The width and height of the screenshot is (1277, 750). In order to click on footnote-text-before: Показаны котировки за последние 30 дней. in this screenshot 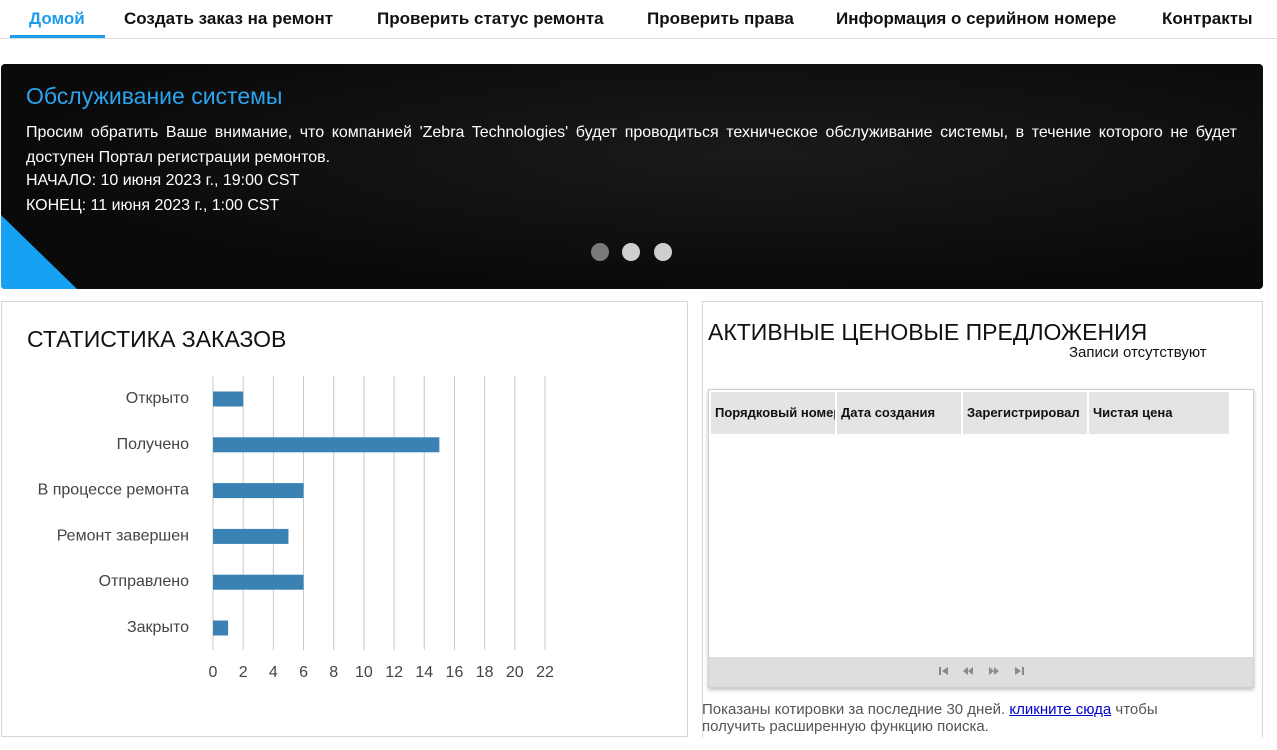, I will do `click(856, 709)`.